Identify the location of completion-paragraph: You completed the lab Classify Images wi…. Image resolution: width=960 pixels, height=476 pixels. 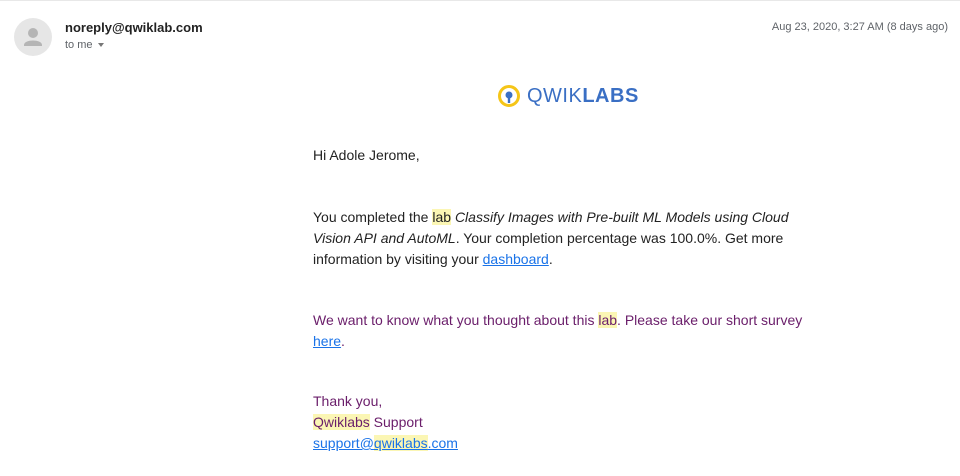
(551, 238).